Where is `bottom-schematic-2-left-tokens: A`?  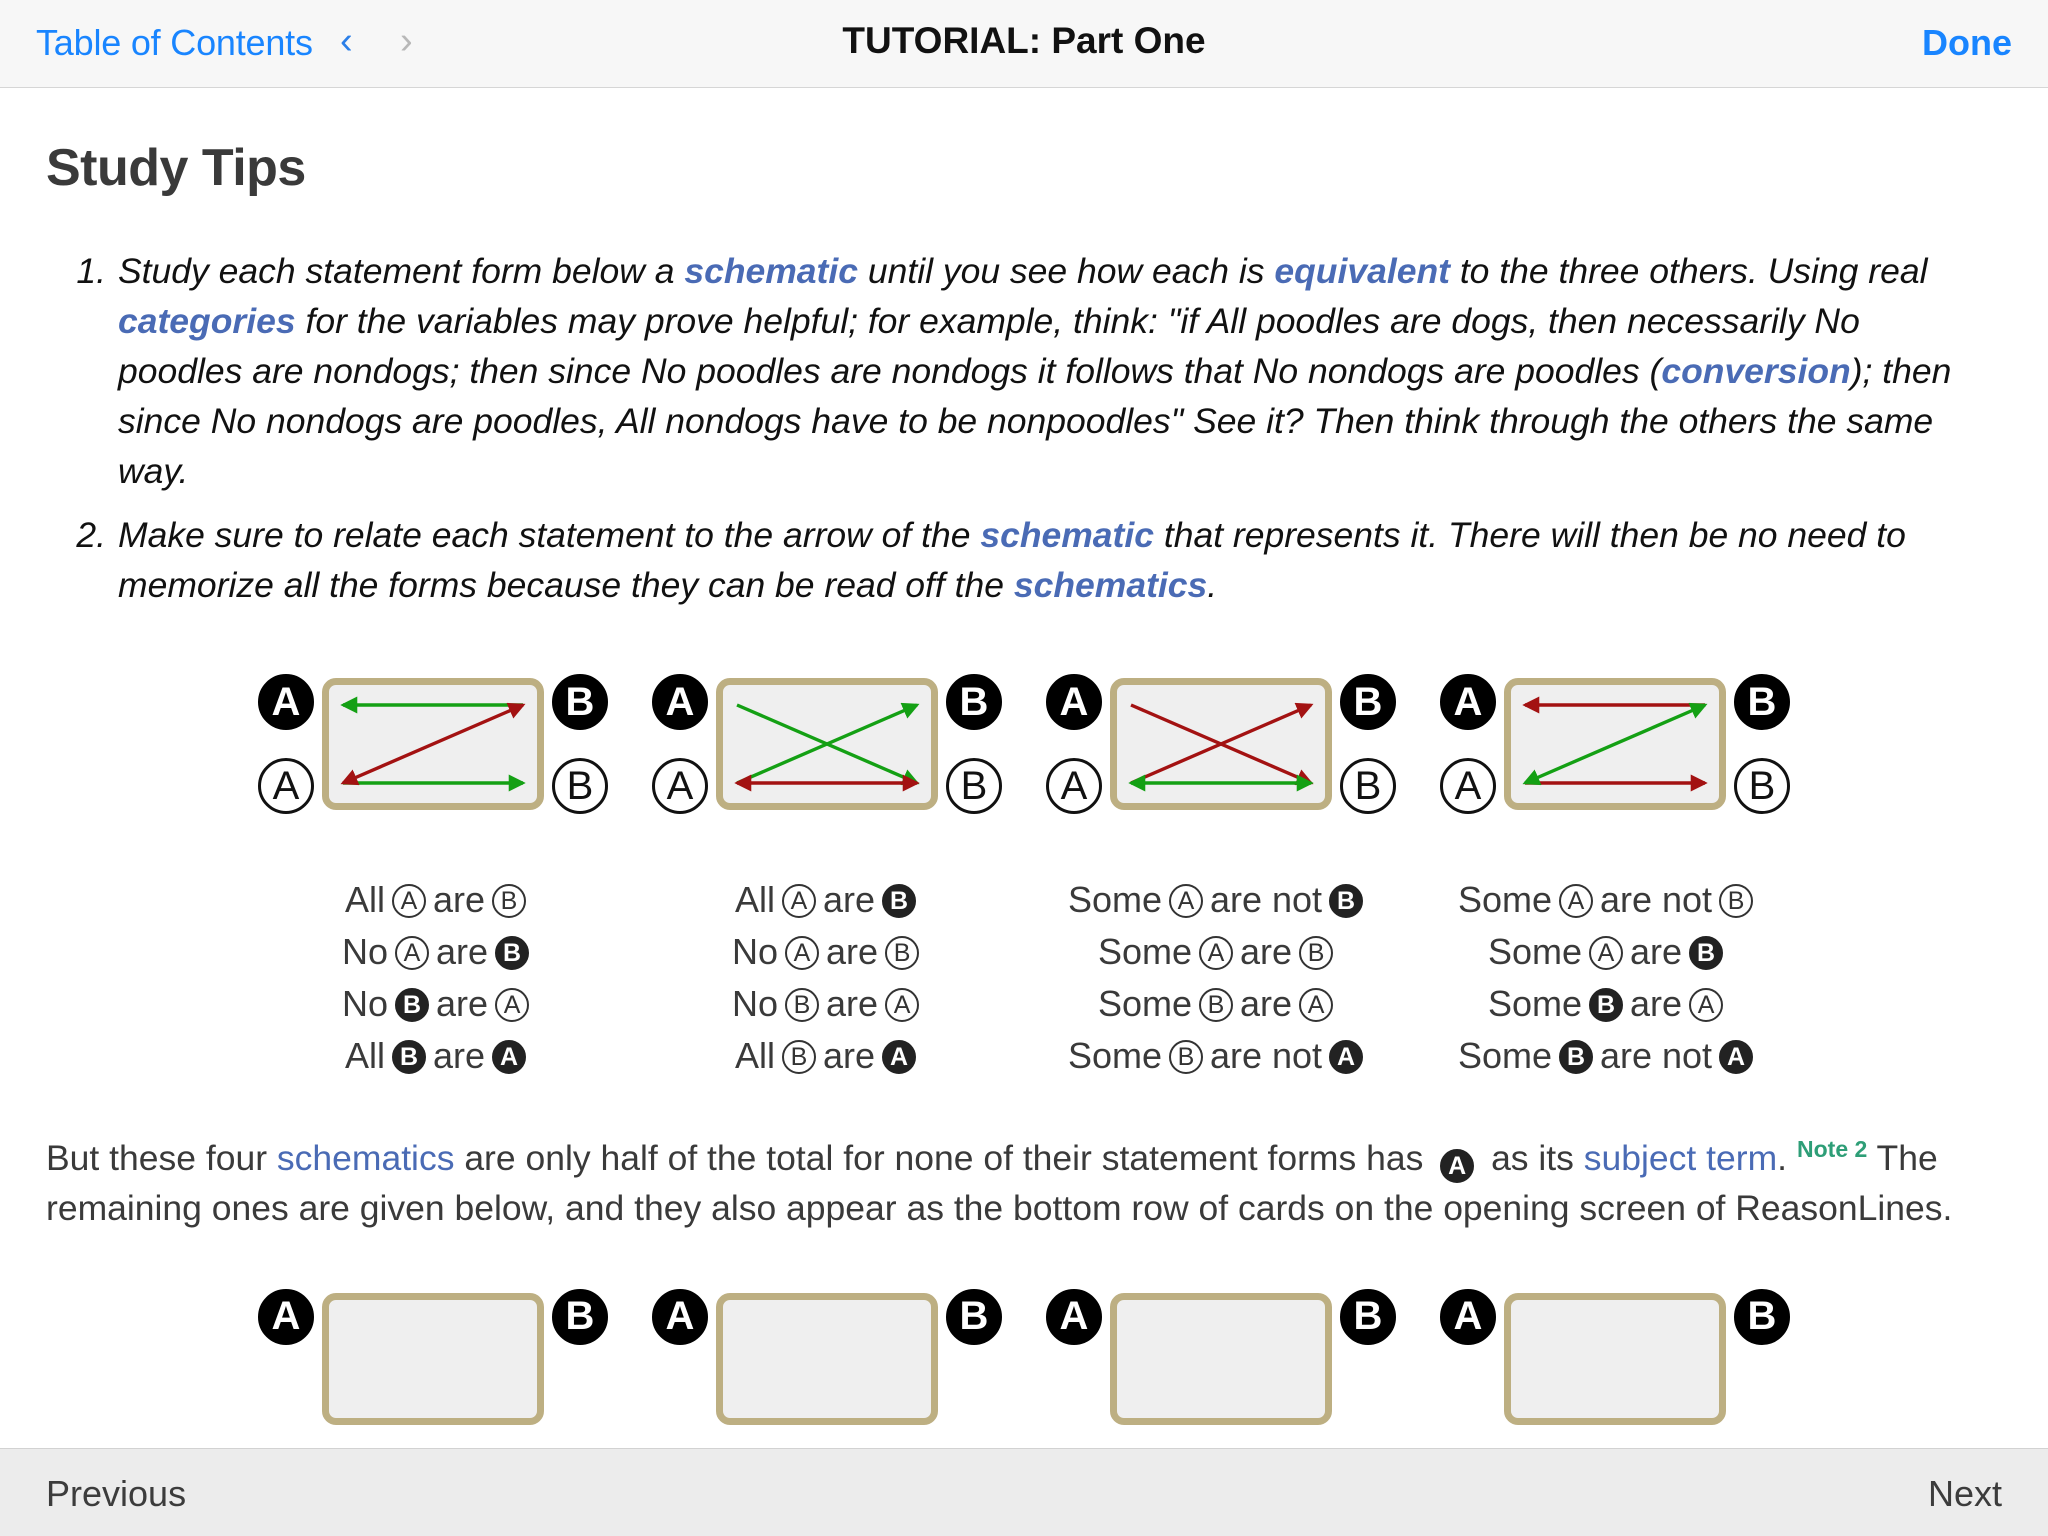 bottom-schematic-2-left-tokens: A is located at coordinates (680, 1358).